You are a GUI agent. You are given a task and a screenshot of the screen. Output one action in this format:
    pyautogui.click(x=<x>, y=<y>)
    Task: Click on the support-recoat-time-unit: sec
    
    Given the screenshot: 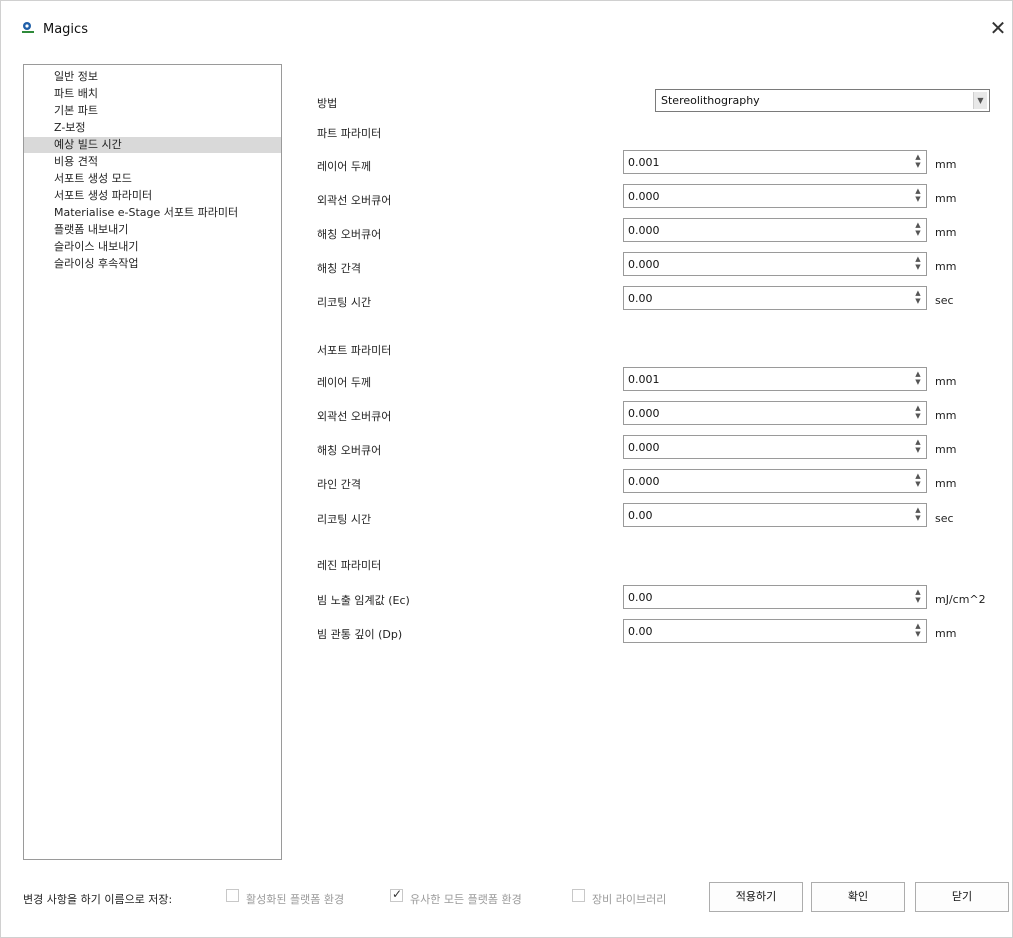 What is the action you would take?
    pyautogui.click(x=944, y=518)
    